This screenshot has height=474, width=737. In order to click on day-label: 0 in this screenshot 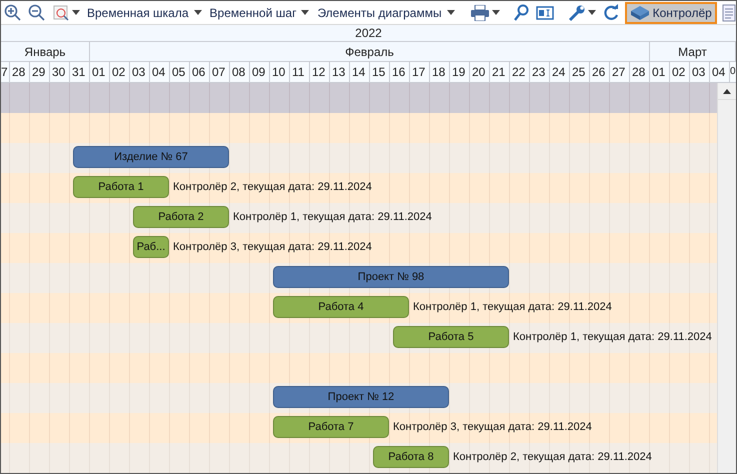, I will do `click(733, 72)`.